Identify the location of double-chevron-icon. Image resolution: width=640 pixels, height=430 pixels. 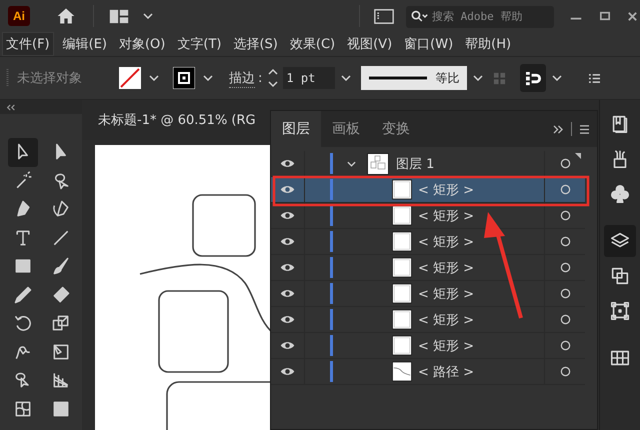
(558, 129).